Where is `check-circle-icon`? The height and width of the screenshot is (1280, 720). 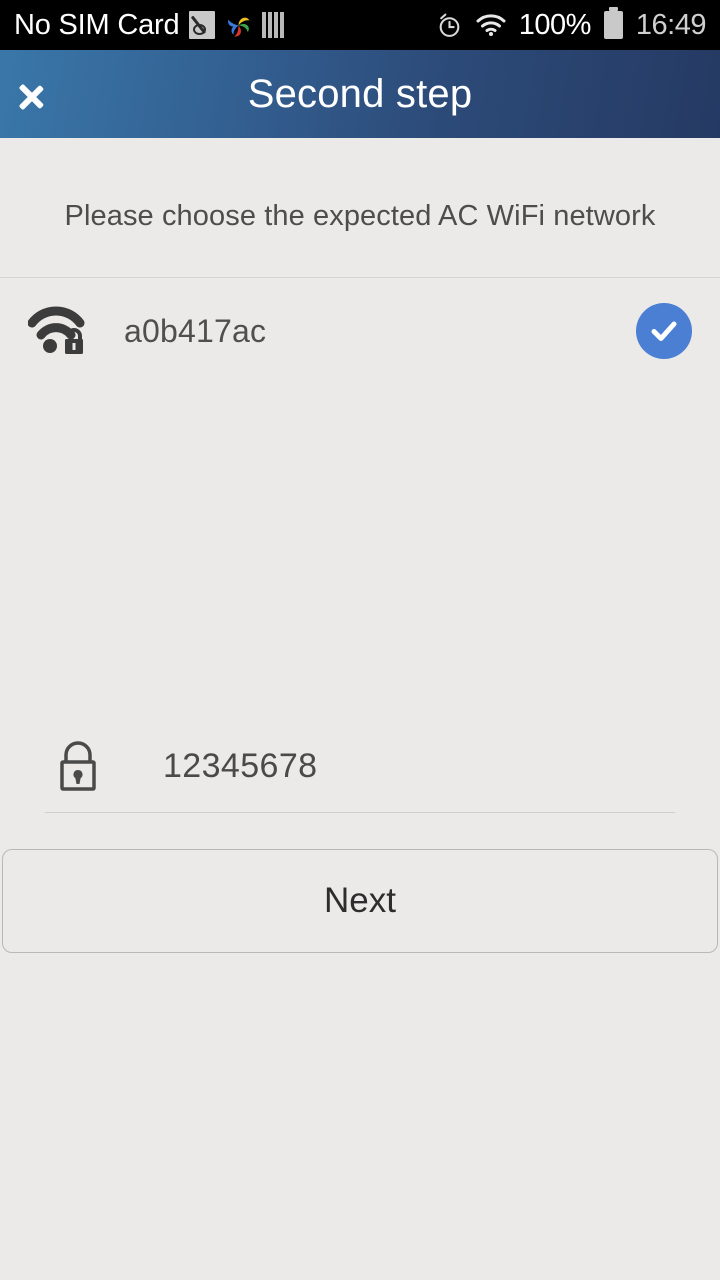 check-circle-icon is located at coordinates (664, 331).